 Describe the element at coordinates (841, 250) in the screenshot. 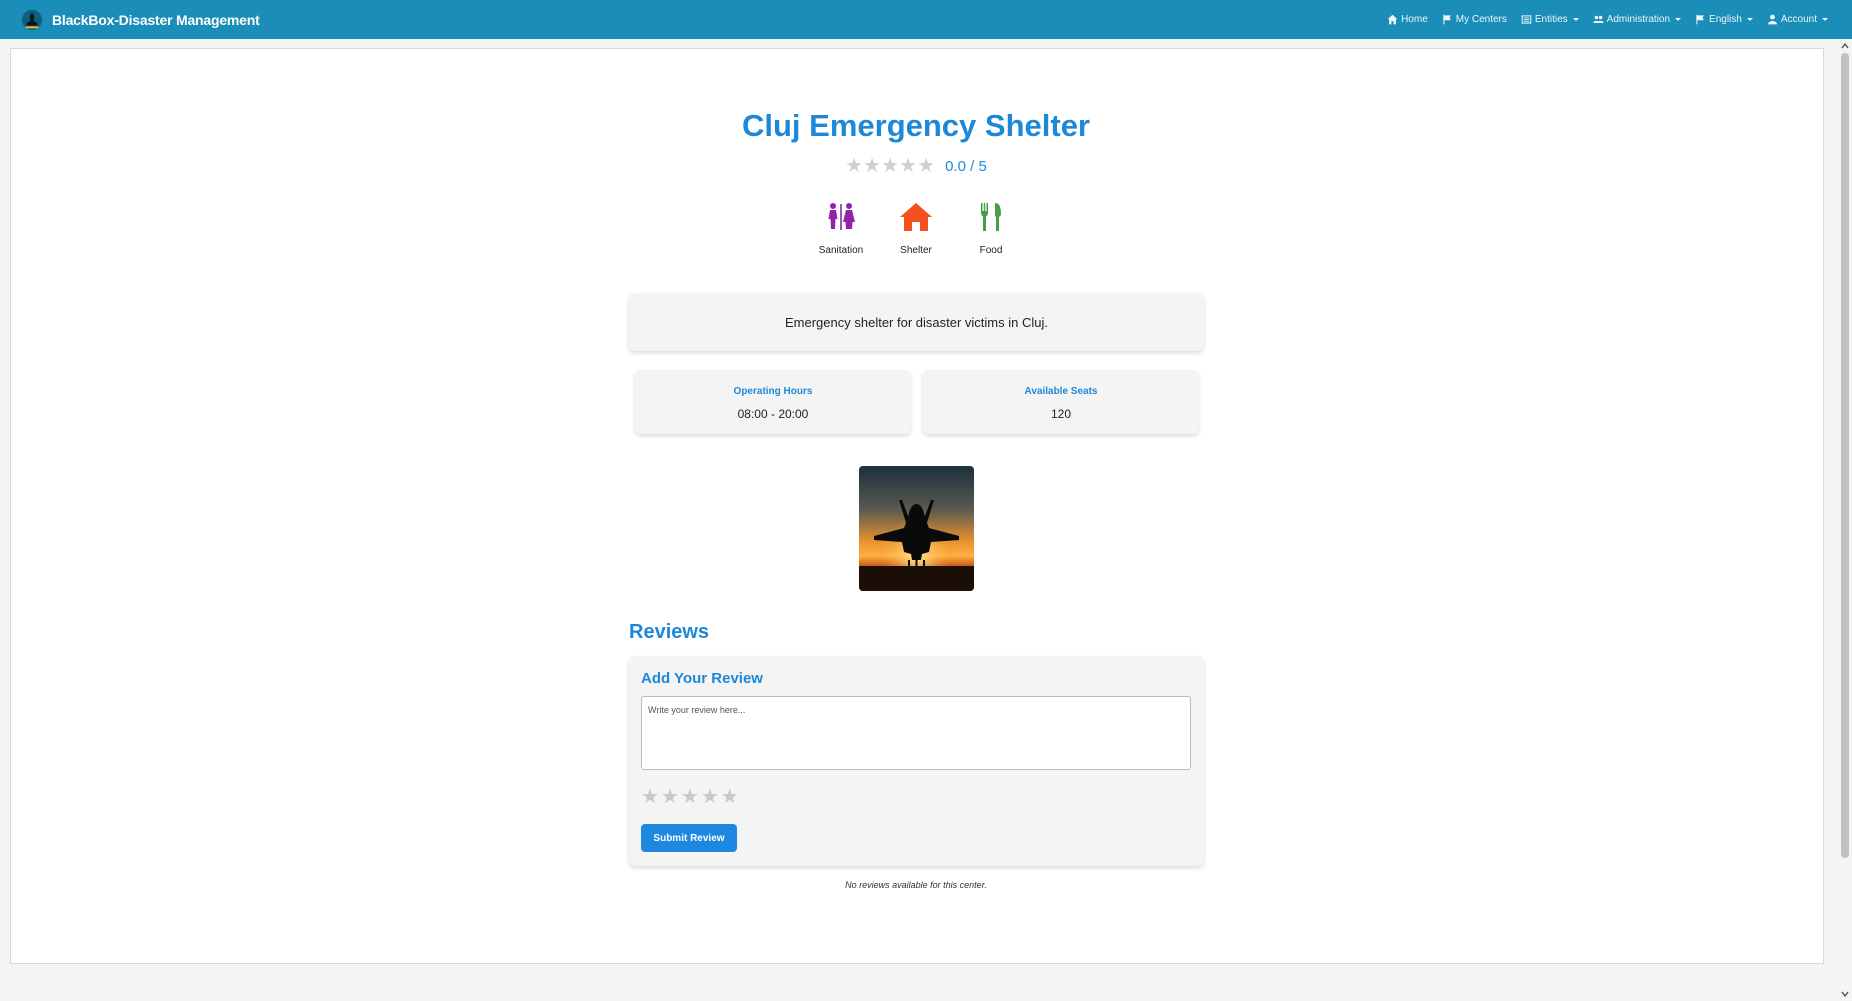

I see `facility-label: Sanitation` at that location.